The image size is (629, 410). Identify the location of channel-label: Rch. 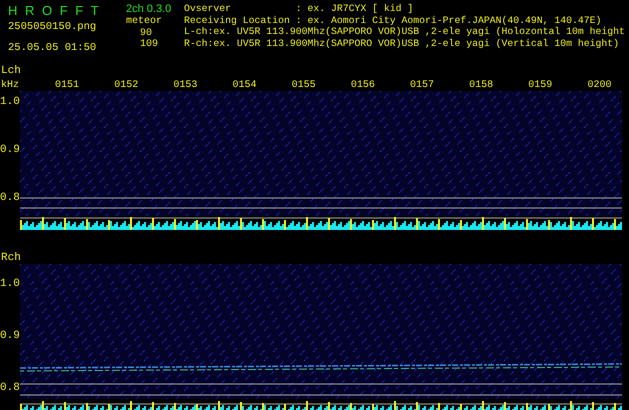
(11, 258).